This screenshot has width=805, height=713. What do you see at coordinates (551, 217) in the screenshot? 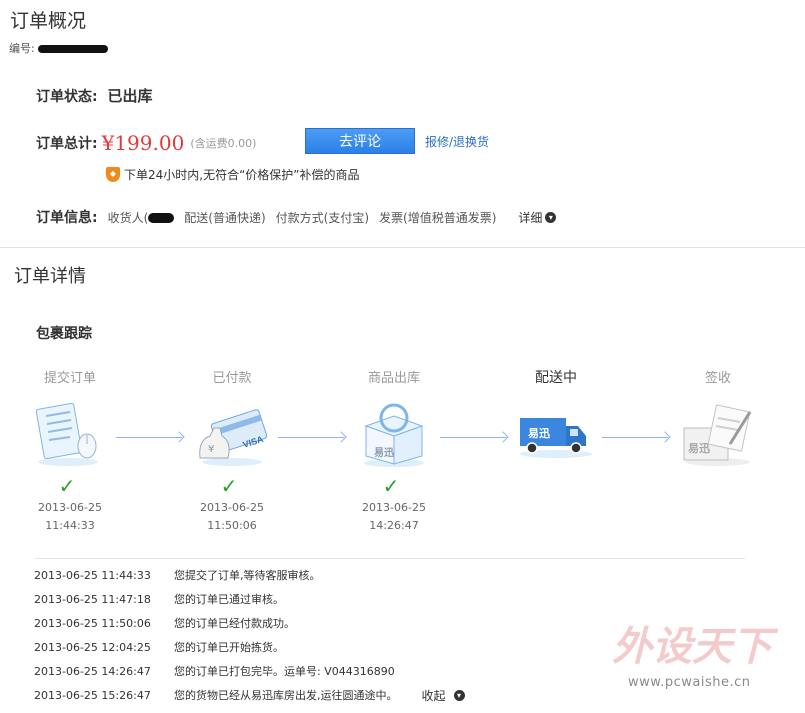
I see `chevron-down-icon: ▾` at bounding box center [551, 217].